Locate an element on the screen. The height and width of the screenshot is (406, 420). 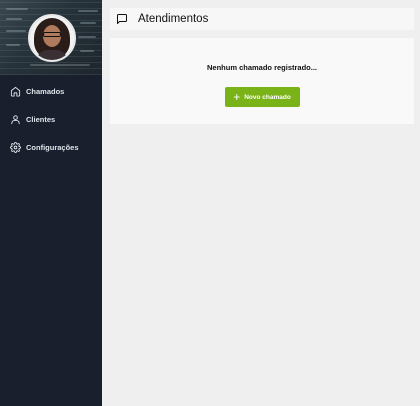
plus-icon: + is located at coordinates (237, 97).